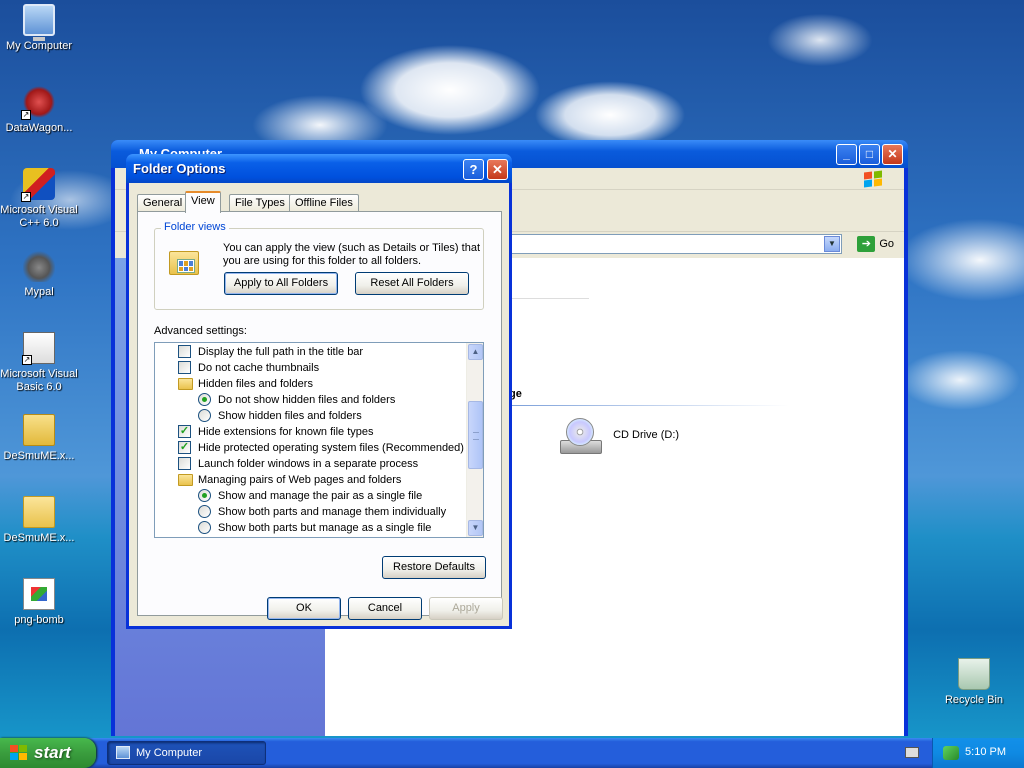  What do you see at coordinates (304, 608) in the screenshot?
I see `ok-button: OK` at bounding box center [304, 608].